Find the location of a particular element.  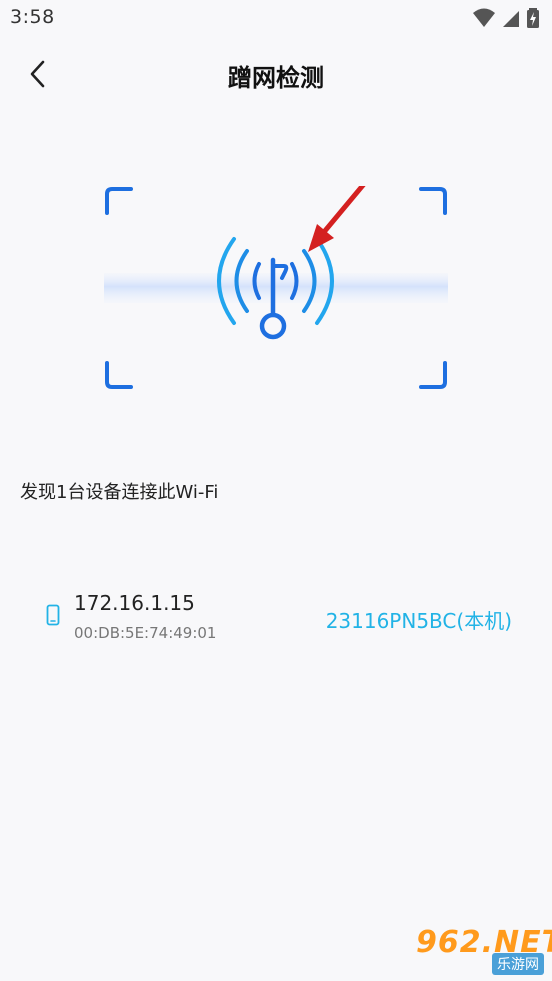

scan-band is located at coordinates (276, 288).